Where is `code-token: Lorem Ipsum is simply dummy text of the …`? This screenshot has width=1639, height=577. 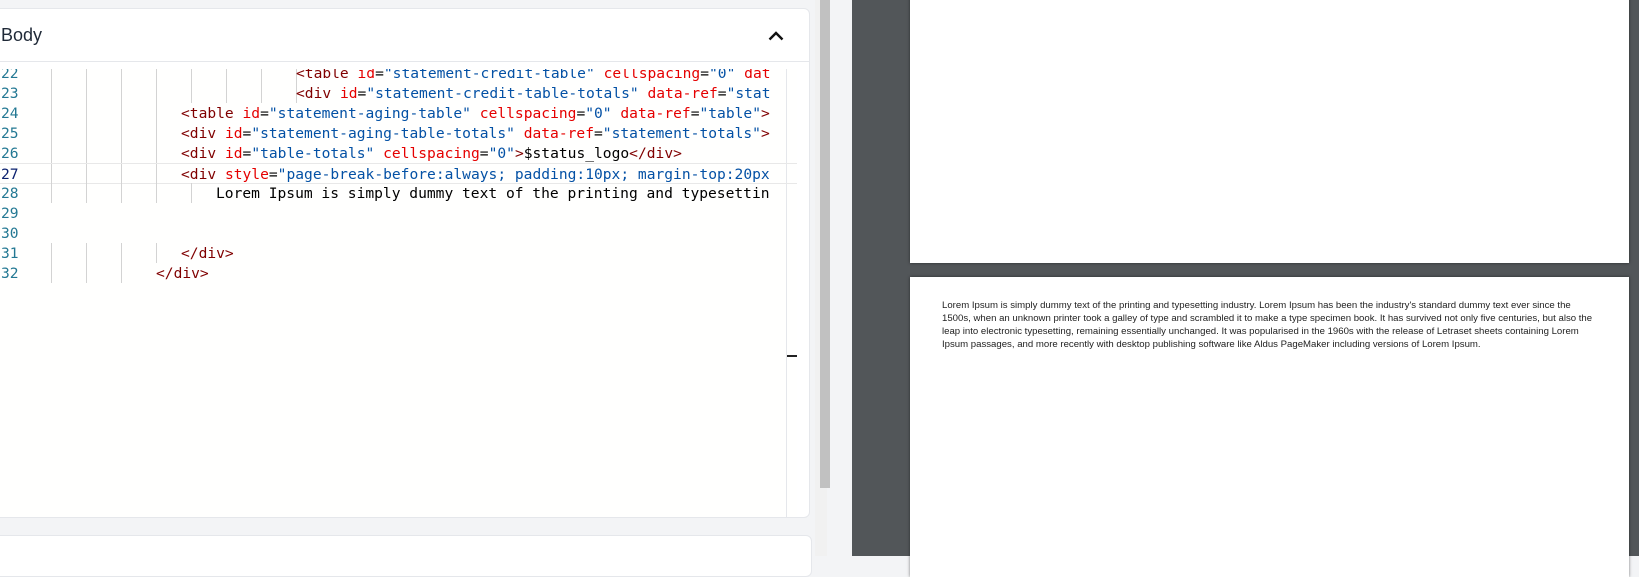 code-token: Lorem Ipsum is simply dummy text of the … is located at coordinates (493, 193).